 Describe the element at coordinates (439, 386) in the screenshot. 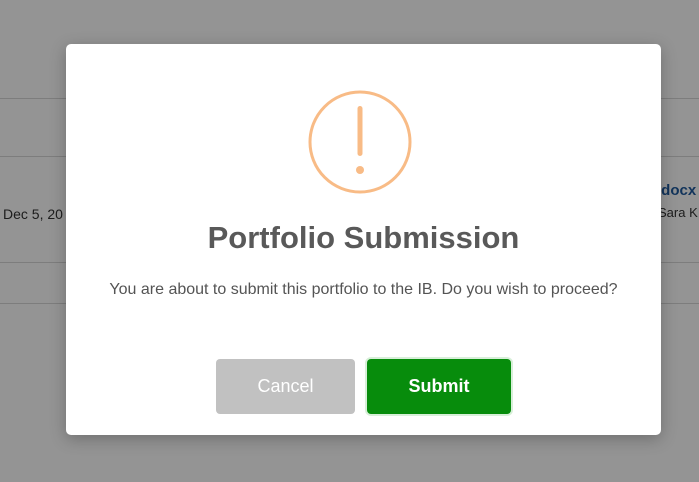

I see `submit-button: Submit` at that location.